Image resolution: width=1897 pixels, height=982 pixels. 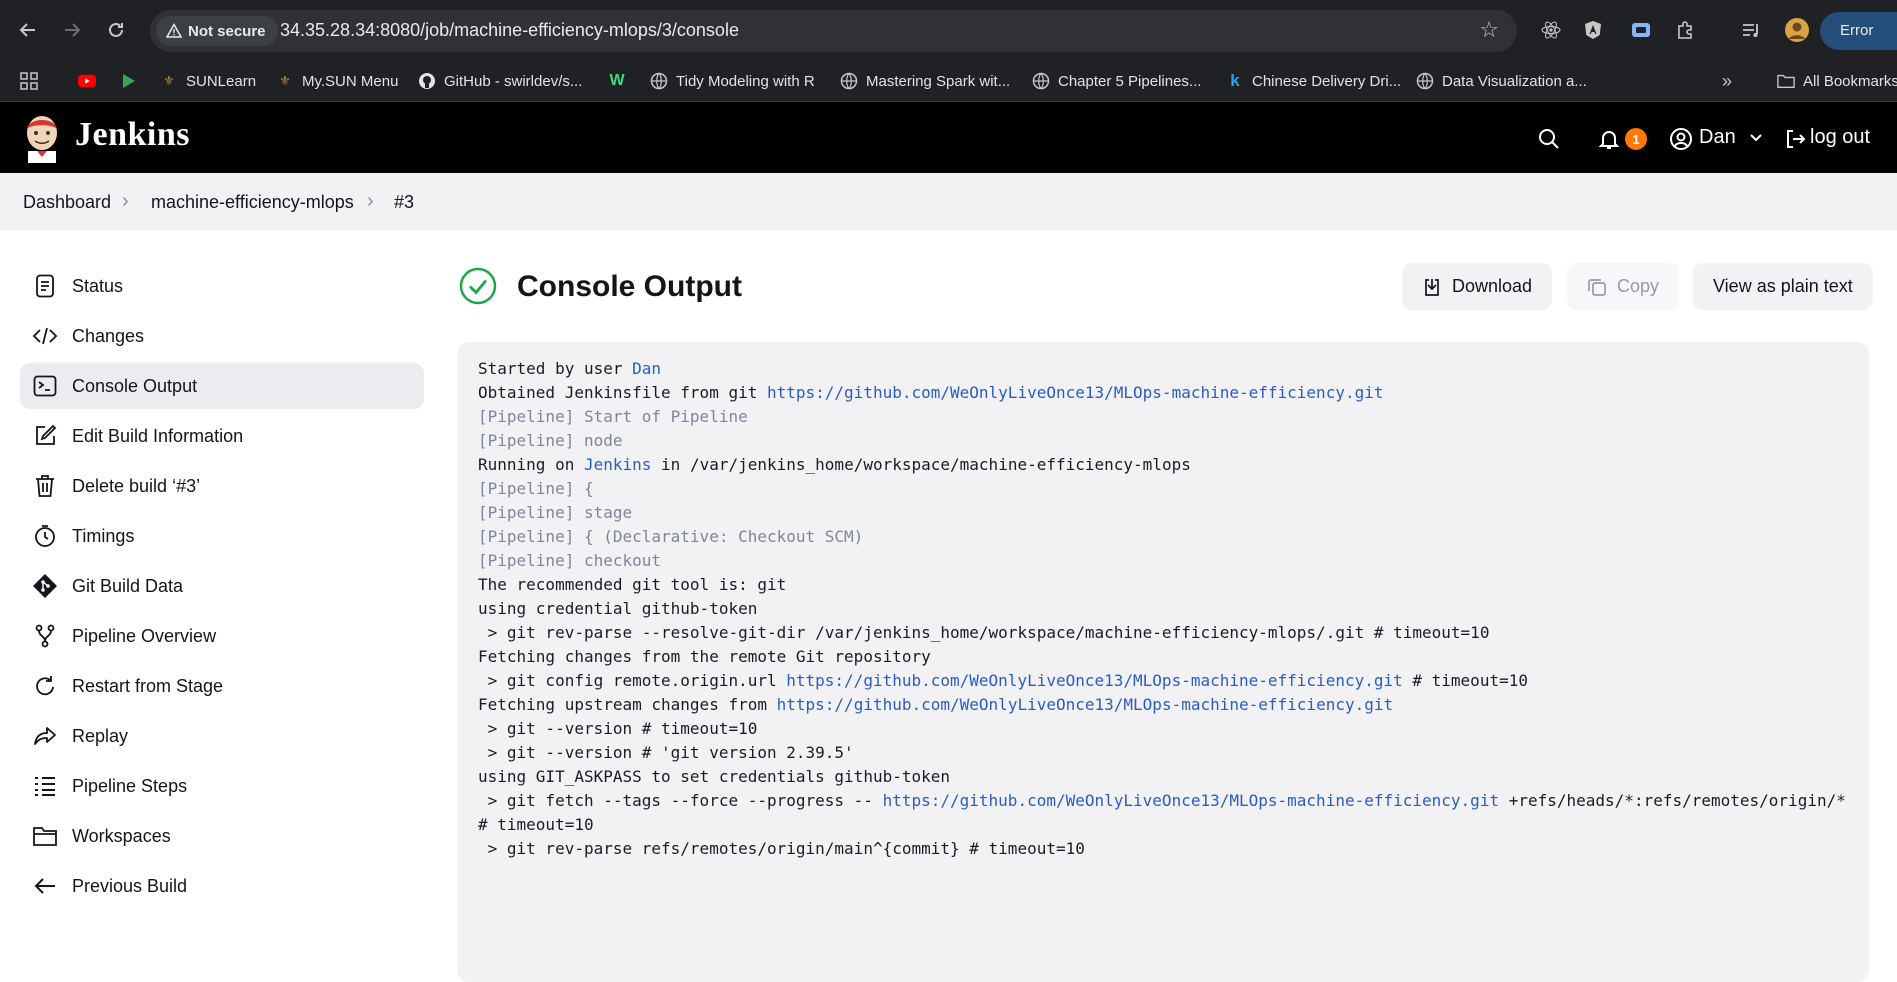 I want to click on back-button, so click(x=28, y=30).